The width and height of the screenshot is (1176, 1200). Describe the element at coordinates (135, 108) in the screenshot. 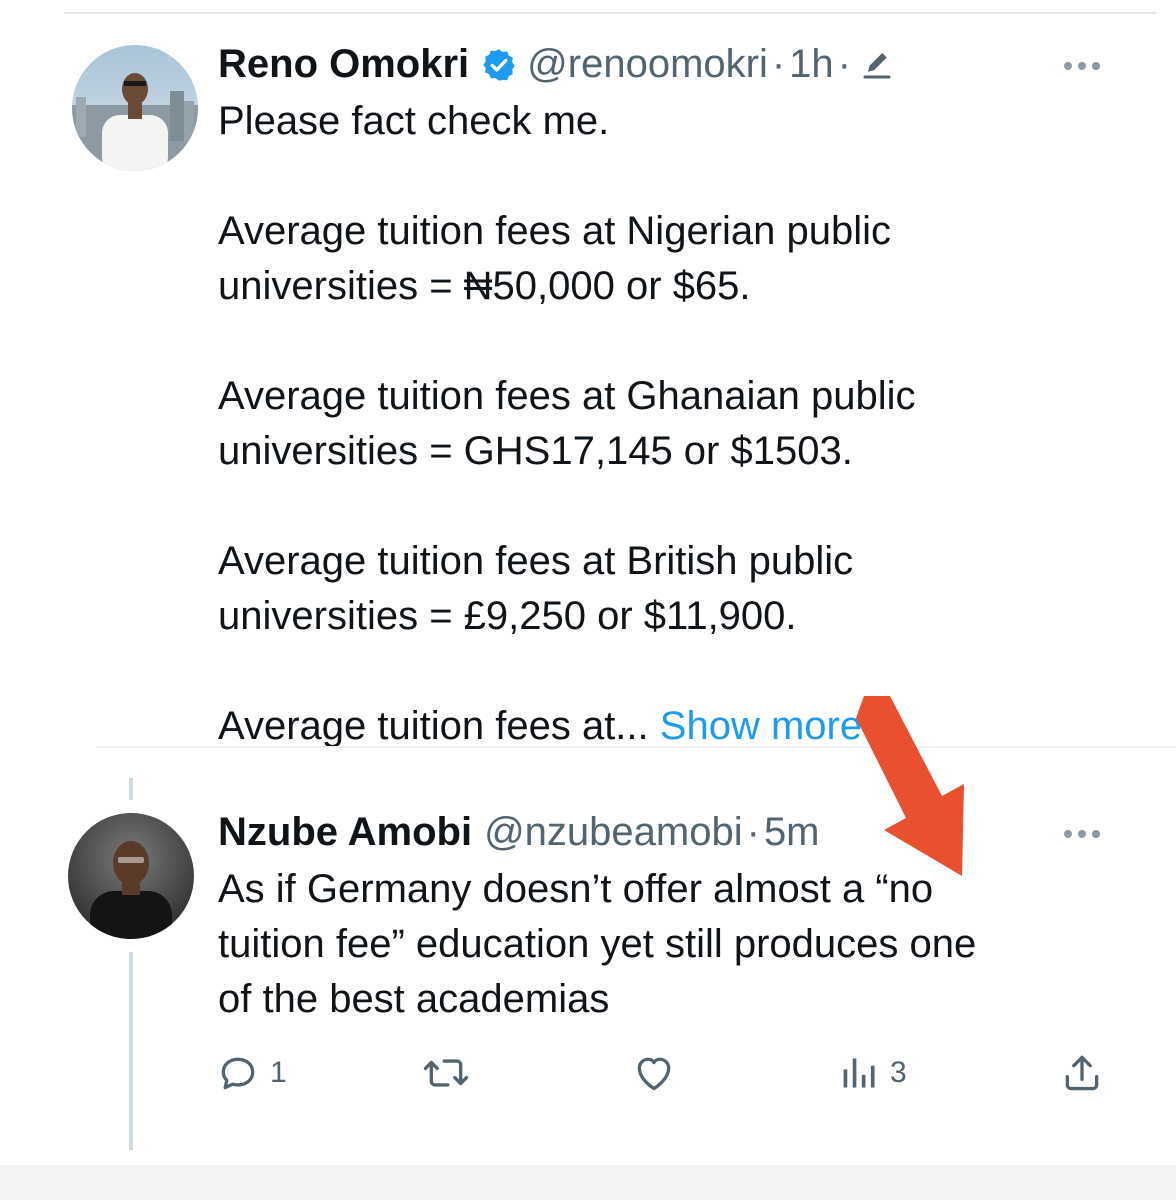

I see `avatar-reno-omokri` at that location.